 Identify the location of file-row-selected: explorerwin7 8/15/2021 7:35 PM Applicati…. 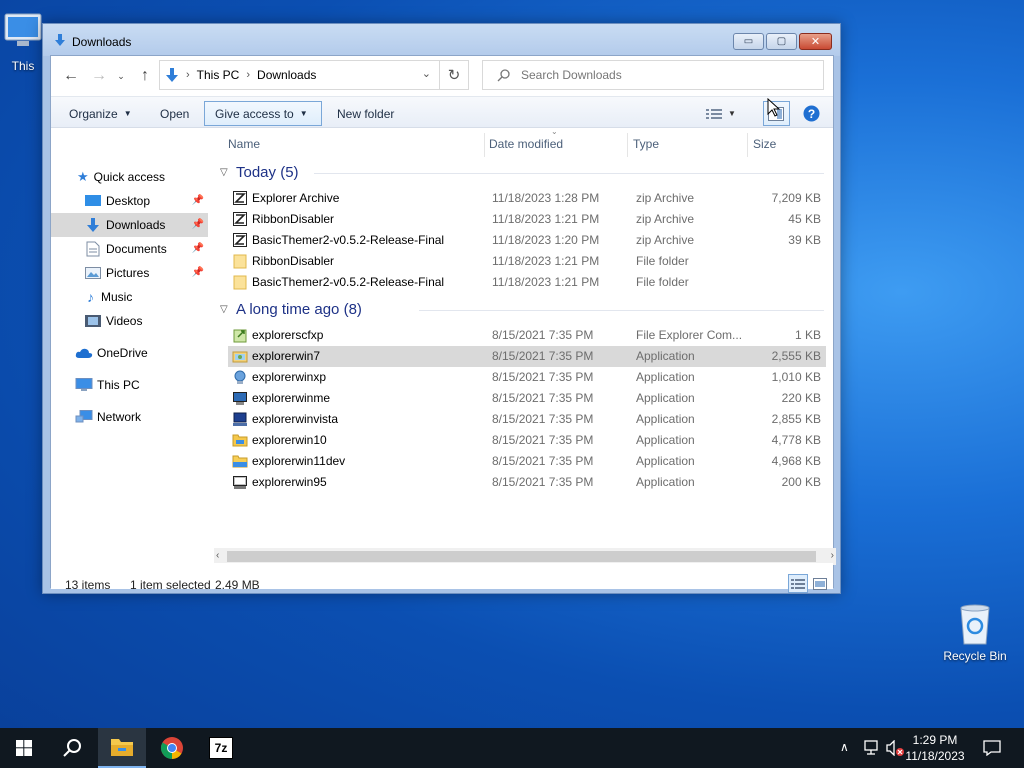
(527, 356).